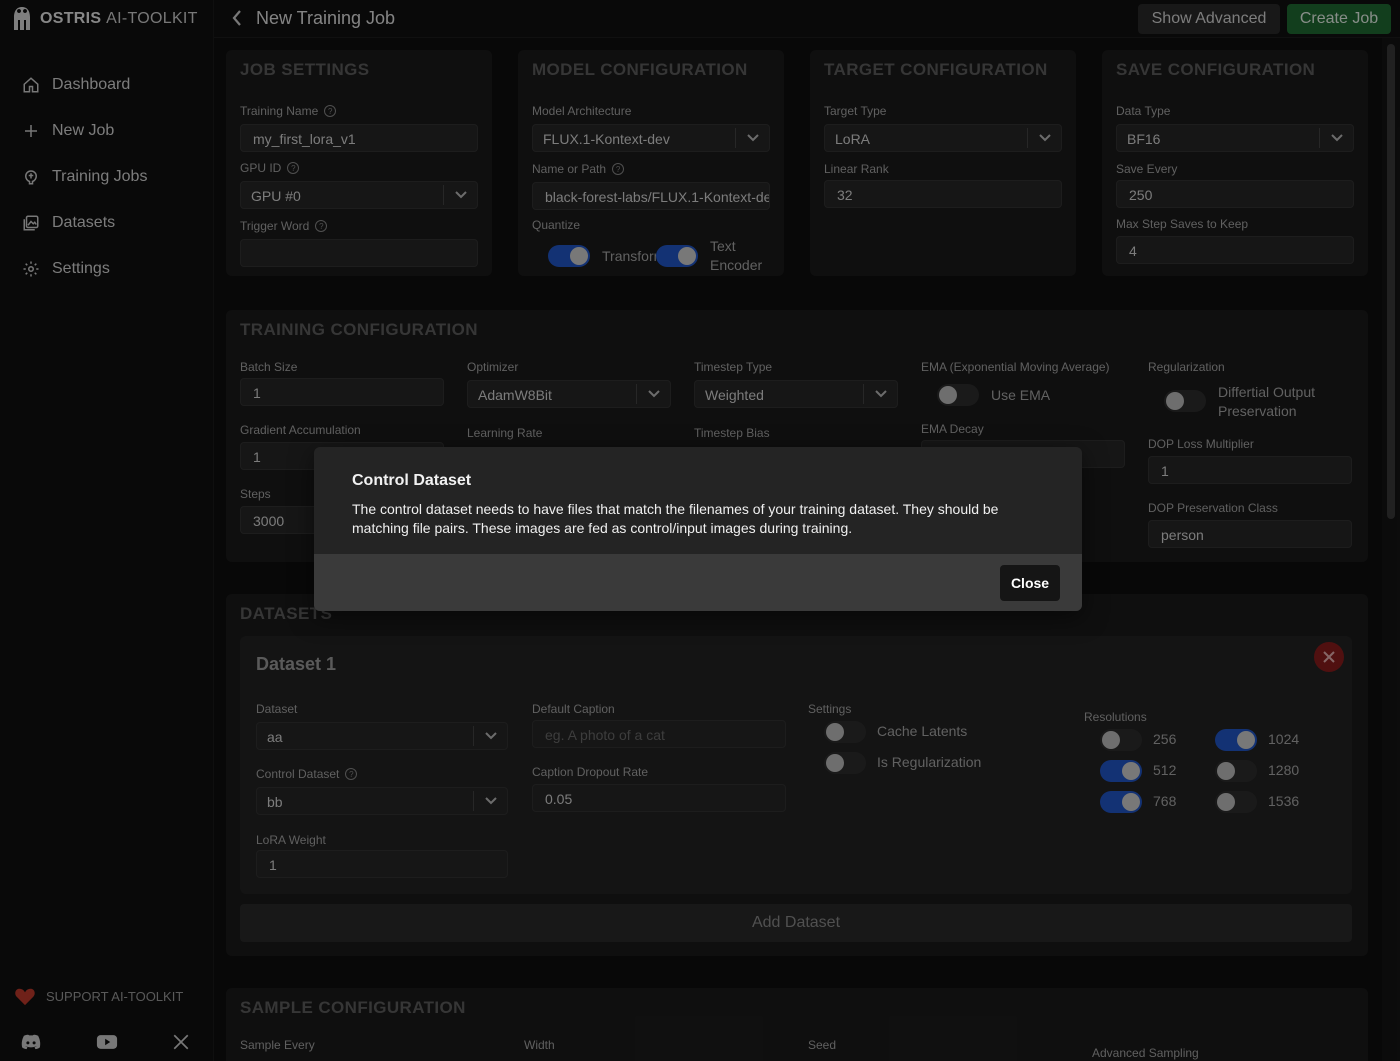  I want to click on close-button: Close, so click(1030, 583).